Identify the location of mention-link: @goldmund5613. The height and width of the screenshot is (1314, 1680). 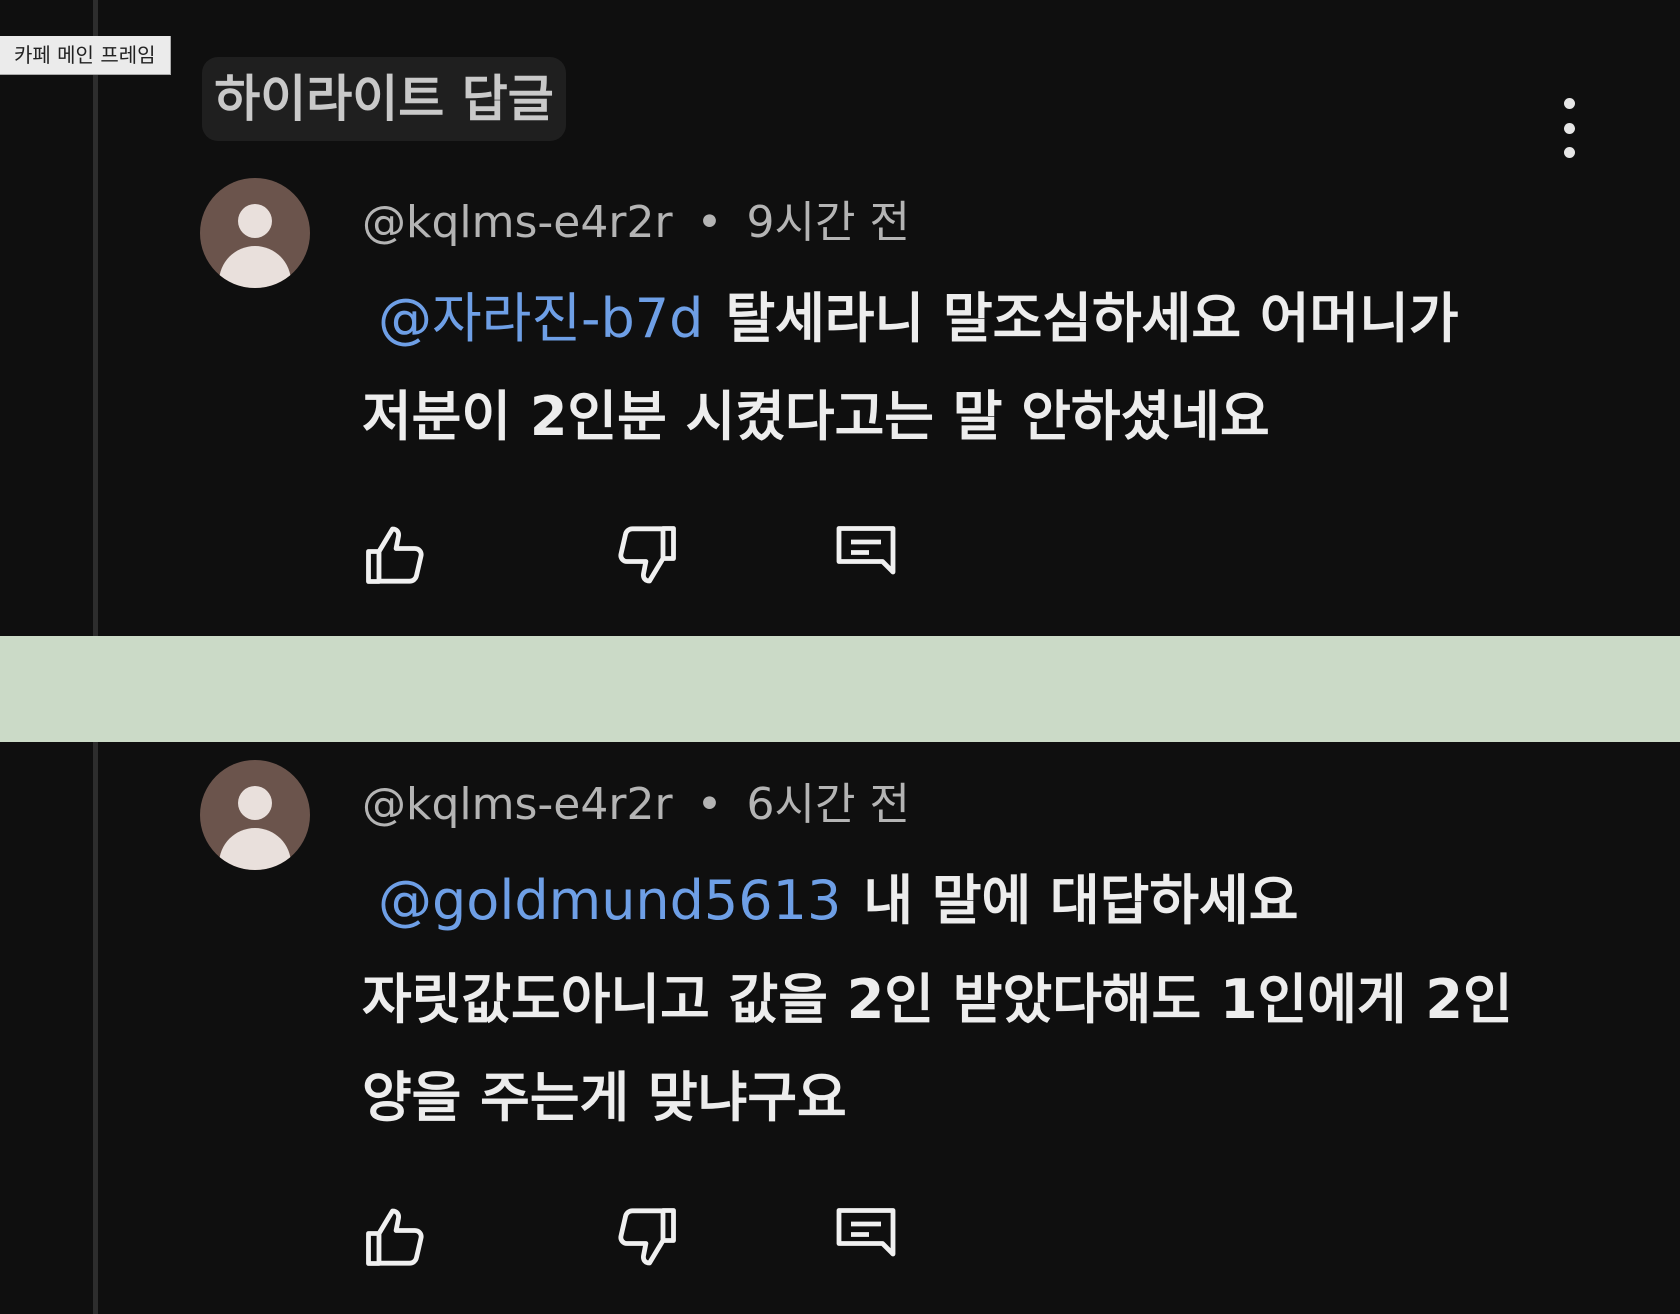
(609, 900).